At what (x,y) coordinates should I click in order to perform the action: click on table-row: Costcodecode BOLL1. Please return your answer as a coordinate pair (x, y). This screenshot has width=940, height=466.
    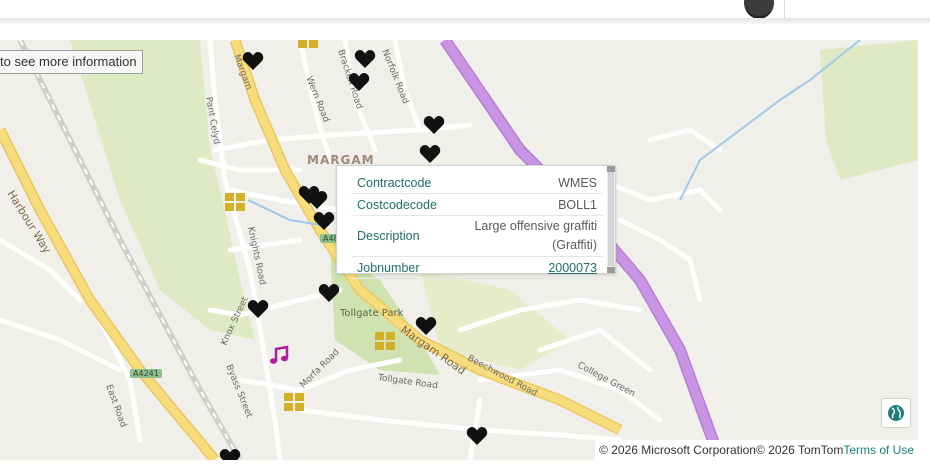
    Looking at the image, I should click on (477, 204).